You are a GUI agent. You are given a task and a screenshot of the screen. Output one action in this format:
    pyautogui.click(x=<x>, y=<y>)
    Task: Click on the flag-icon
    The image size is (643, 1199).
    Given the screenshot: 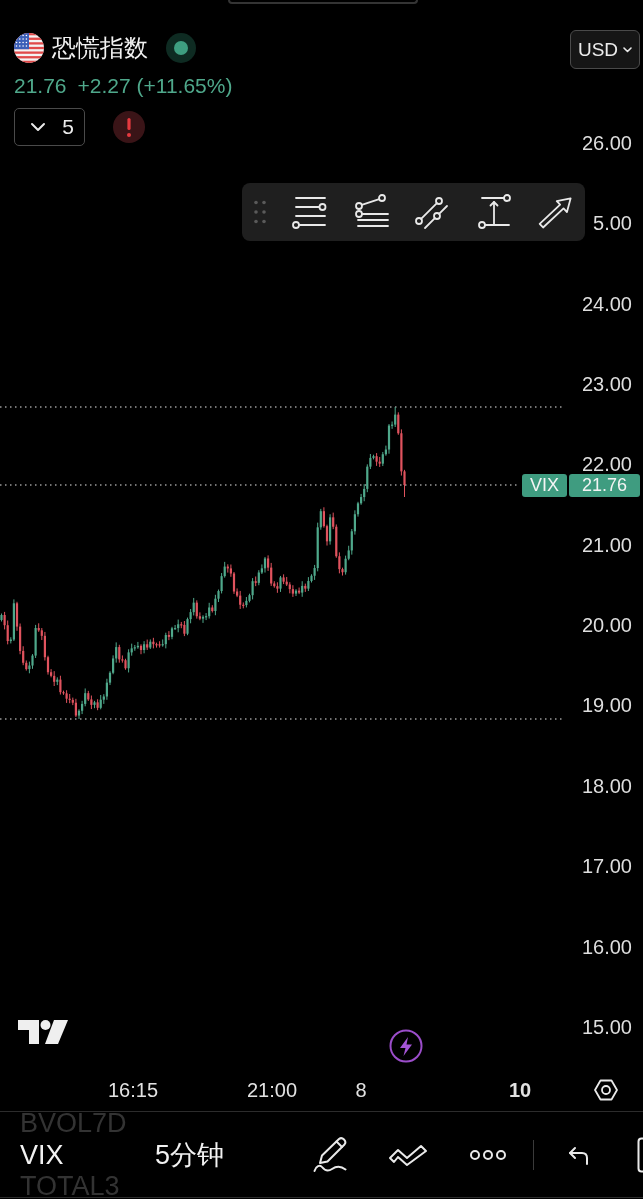 What is the action you would take?
    pyautogui.click(x=29, y=48)
    